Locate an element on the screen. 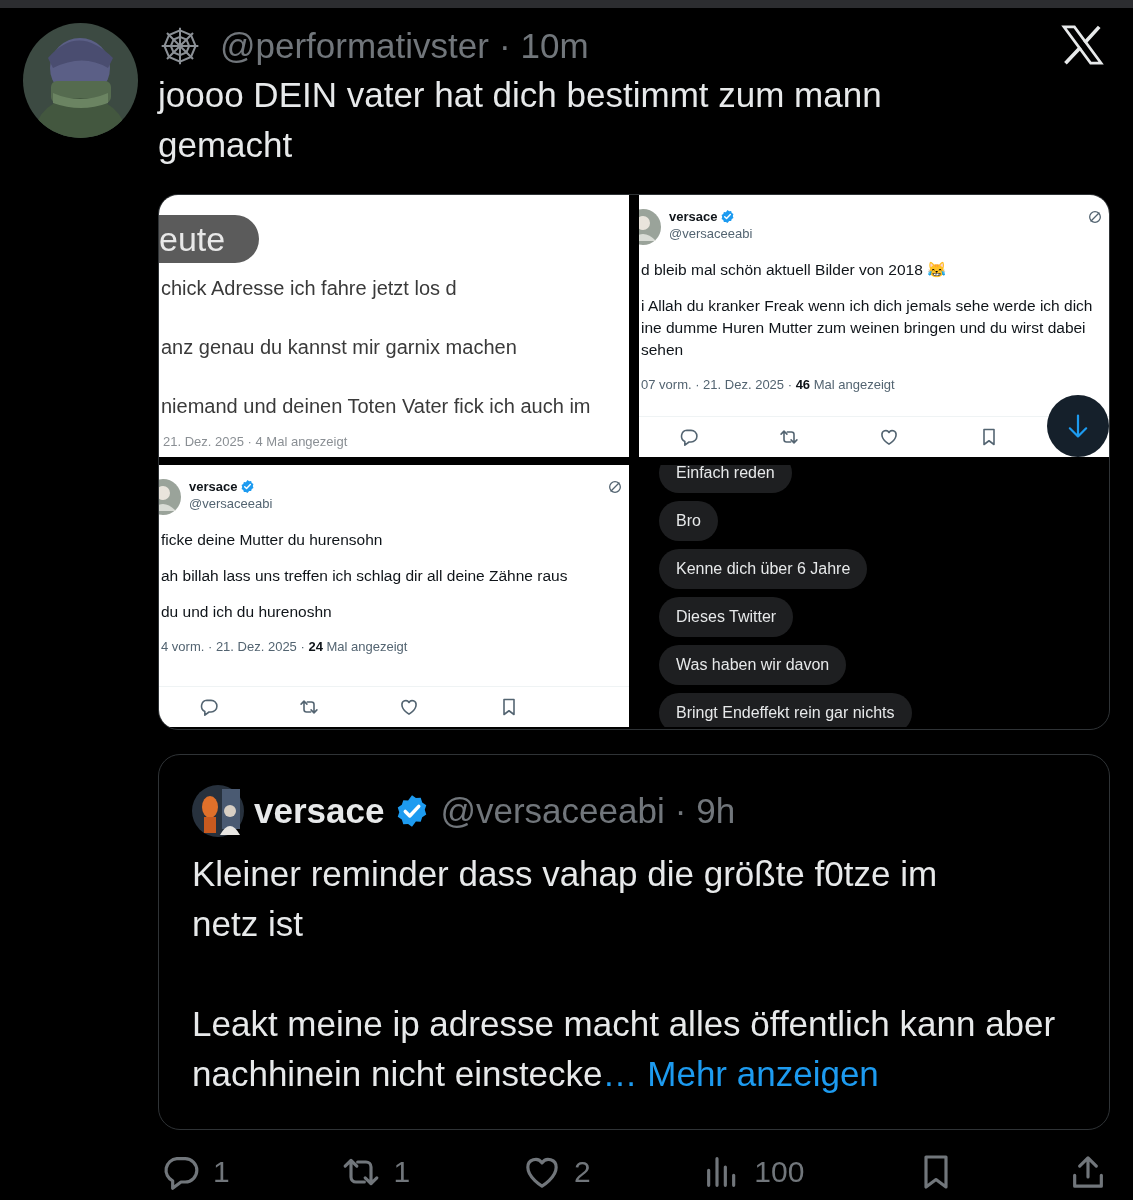  tweet-text: du und ich du hurenoshn is located at coordinates (247, 612).